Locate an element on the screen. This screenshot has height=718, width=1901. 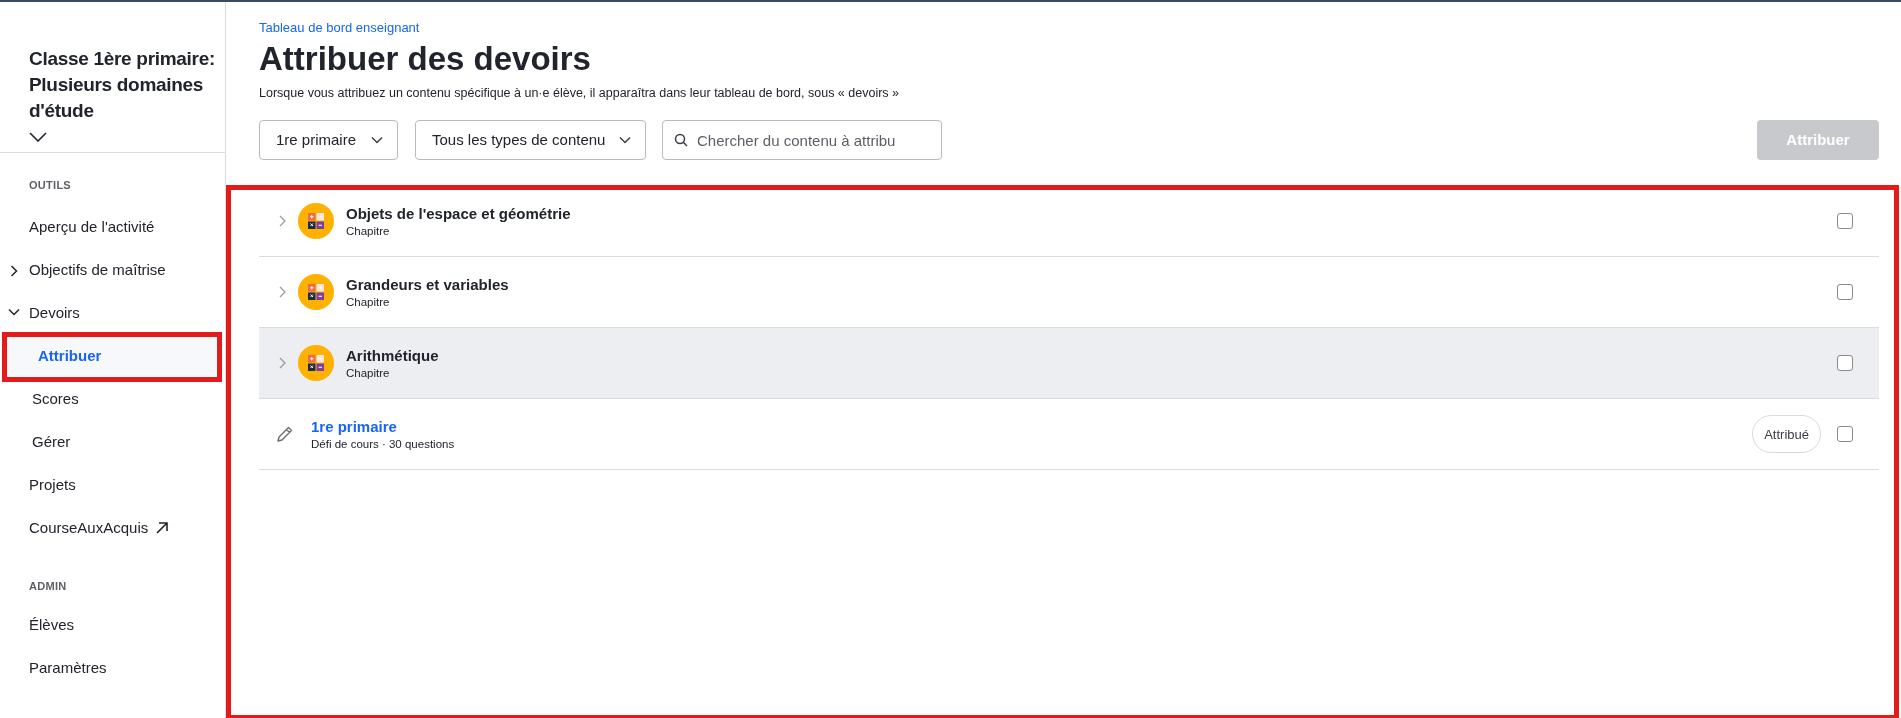
sidebar-item: Élèves is located at coordinates (112, 625).